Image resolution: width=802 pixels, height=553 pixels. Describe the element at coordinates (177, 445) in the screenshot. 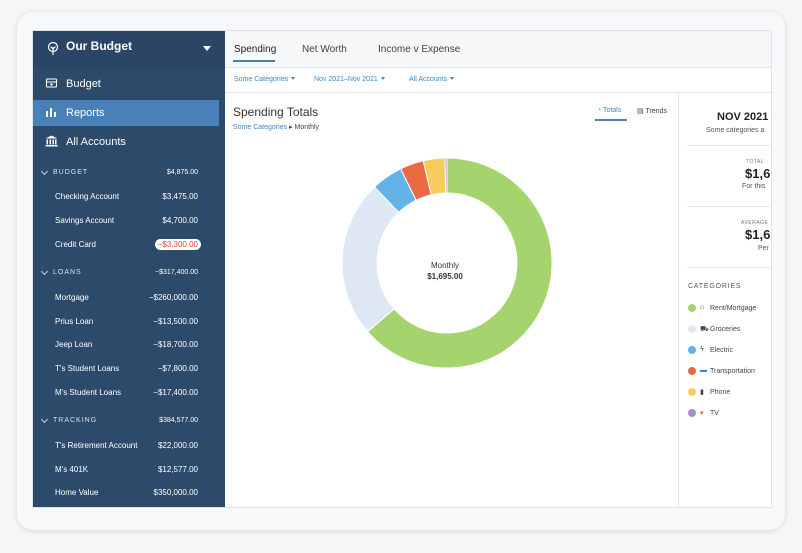

I see `account-balance: $22,000.00` at that location.